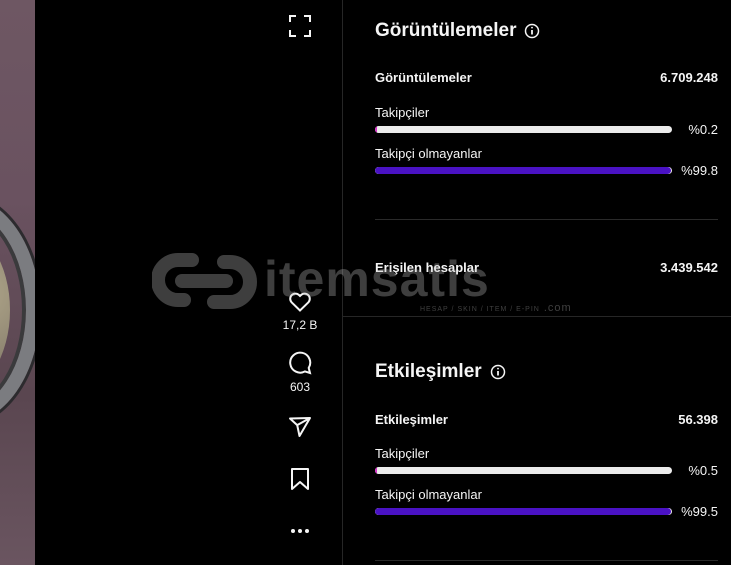 The width and height of the screenshot is (731, 565). Describe the element at coordinates (446, 30) in the screenshot. I see `views-title-text: Görüntülemeler` at that location.